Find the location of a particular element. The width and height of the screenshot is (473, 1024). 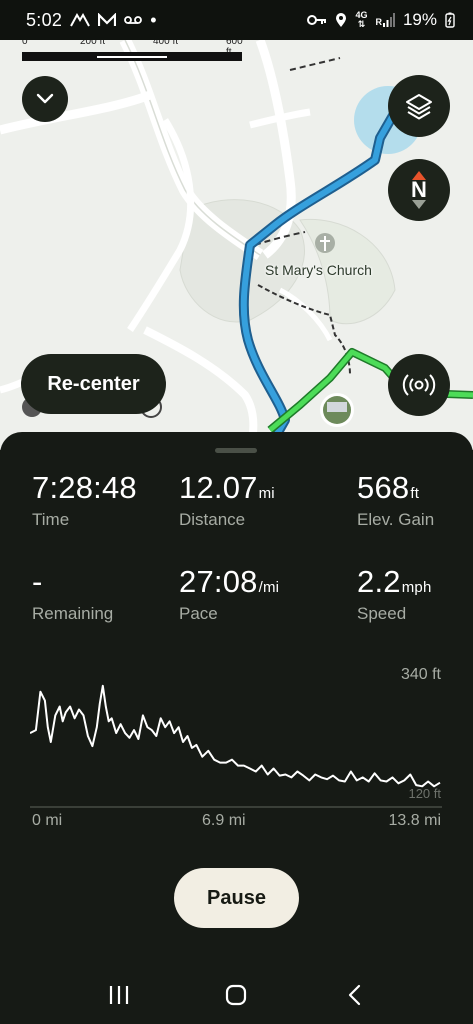

broadcast-icon is located at coordinates (419, 385).